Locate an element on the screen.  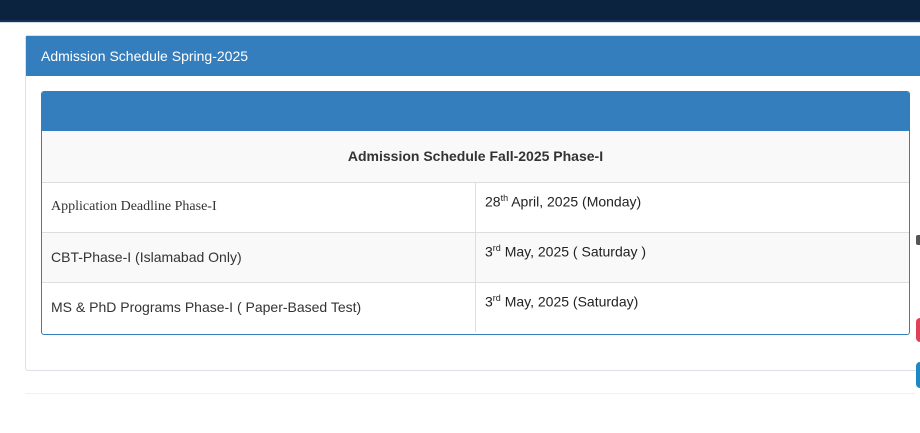
event-date: 28th April, 2025 (Monday) is located at coordinates (692, 206).